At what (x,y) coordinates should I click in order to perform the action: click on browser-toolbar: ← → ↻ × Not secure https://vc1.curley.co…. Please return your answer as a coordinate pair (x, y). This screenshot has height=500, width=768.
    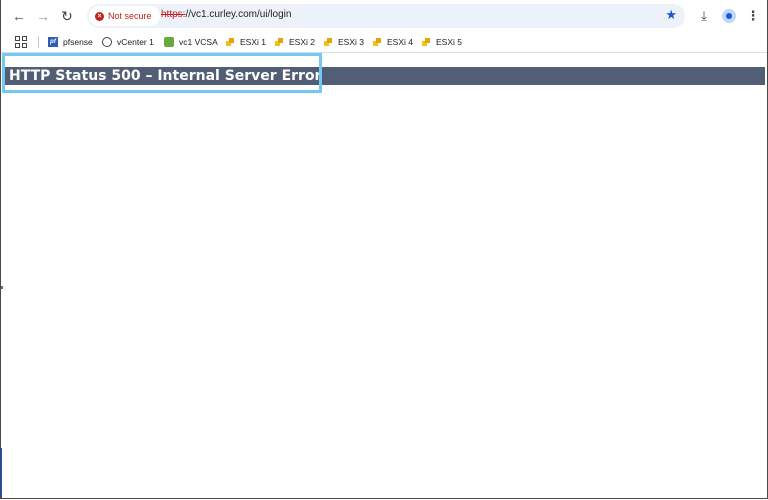
    Looking at the image, I should click on (384, 16).